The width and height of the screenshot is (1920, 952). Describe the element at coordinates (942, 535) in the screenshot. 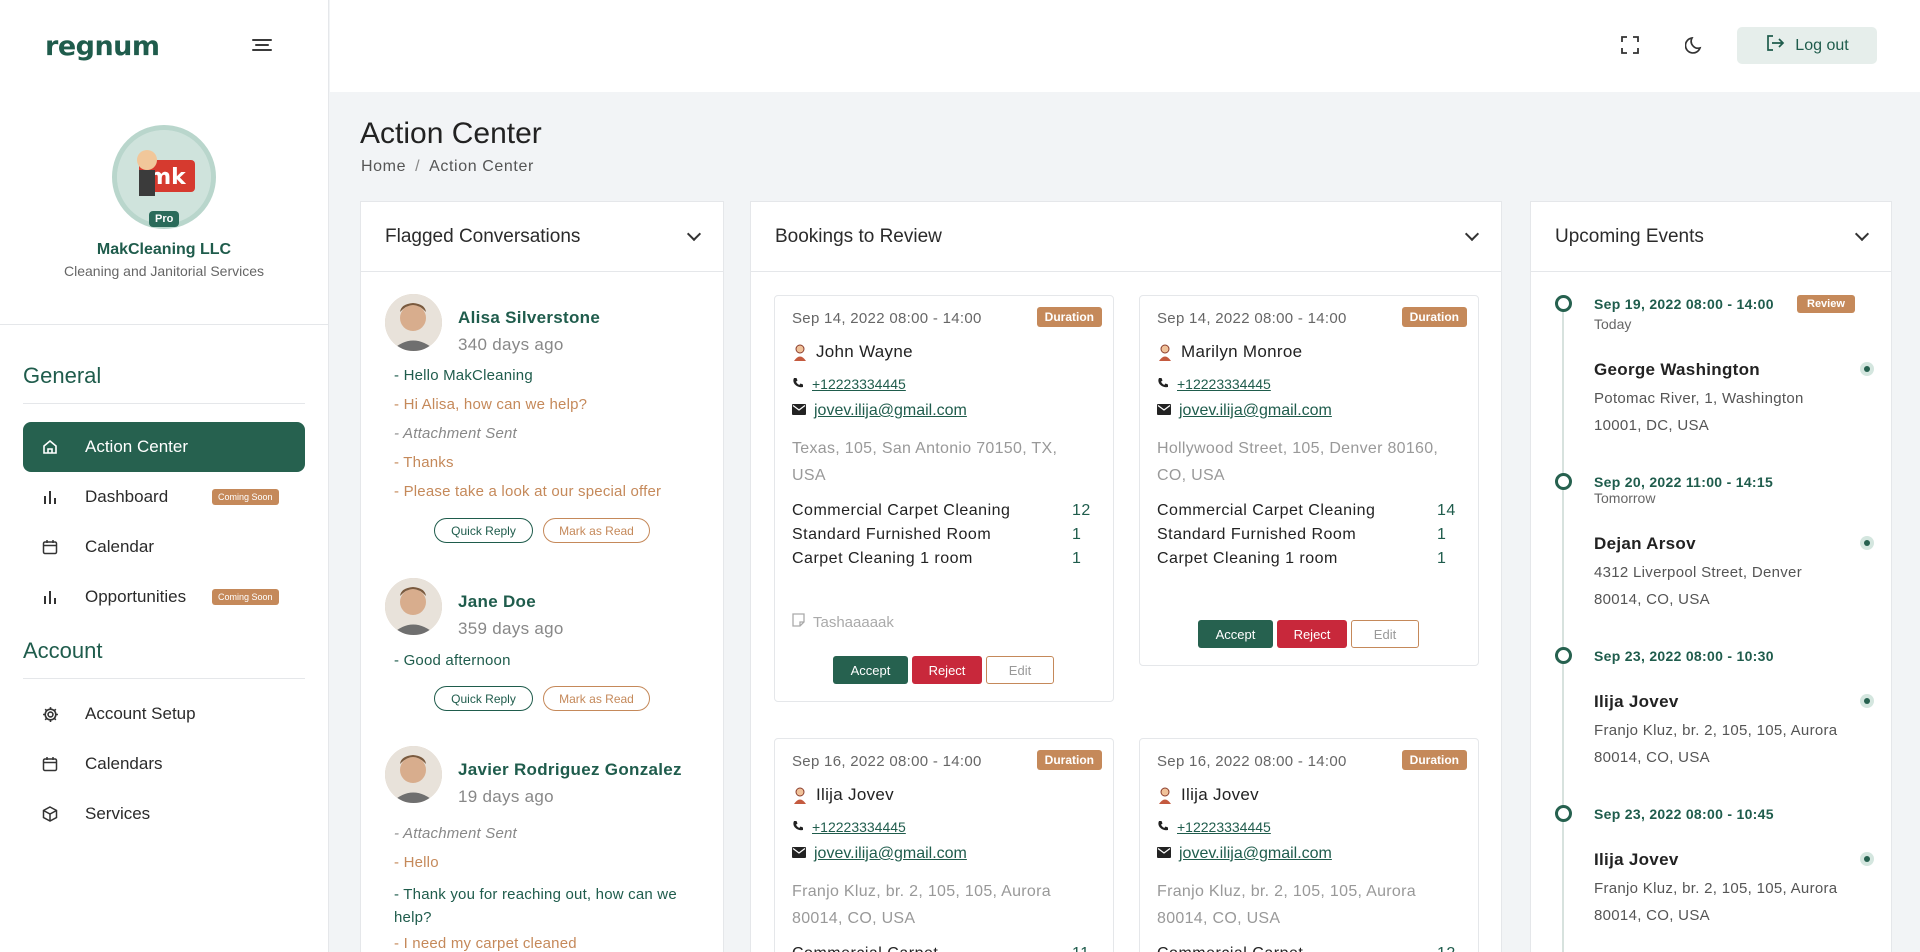

I see `service-row: Standard Furnished Room 1` at that location.